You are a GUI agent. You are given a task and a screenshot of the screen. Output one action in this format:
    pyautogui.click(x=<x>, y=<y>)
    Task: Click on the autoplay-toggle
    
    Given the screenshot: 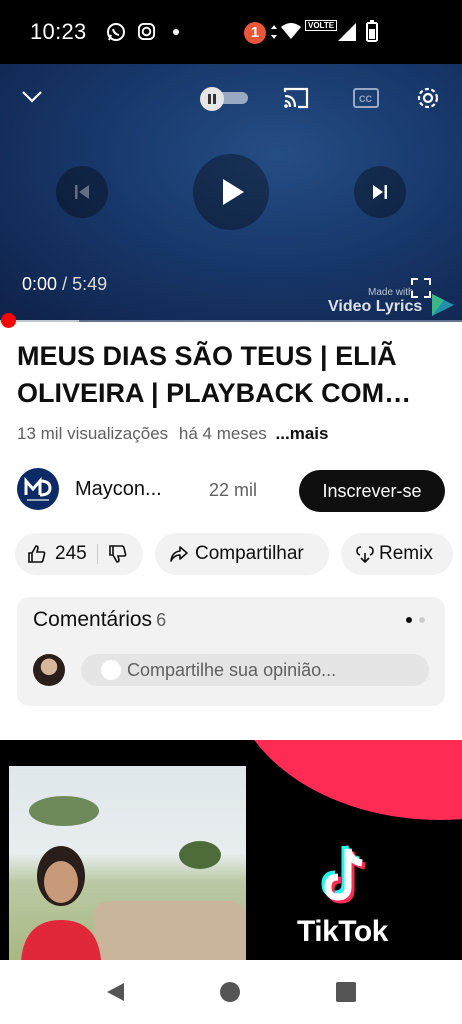 What is the action you would take?
    pyautogui.click(x=224, y=99)
    